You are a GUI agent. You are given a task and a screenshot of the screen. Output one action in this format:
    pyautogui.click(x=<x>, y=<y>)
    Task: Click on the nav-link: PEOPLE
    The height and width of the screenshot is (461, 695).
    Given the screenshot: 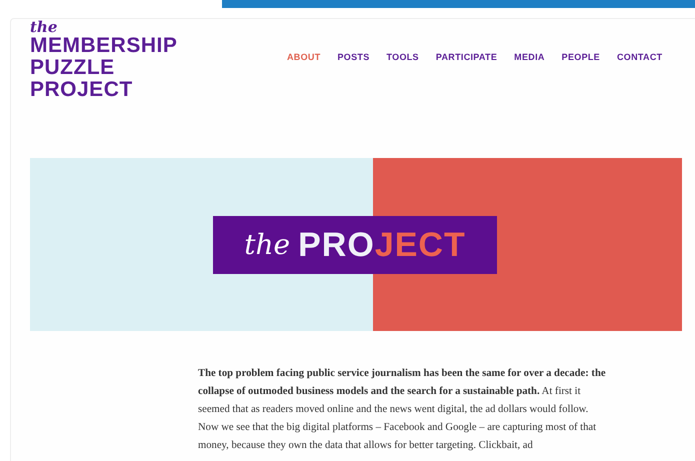 What is the action you would take?
    pyautogui.click(x=581, y=57)
    